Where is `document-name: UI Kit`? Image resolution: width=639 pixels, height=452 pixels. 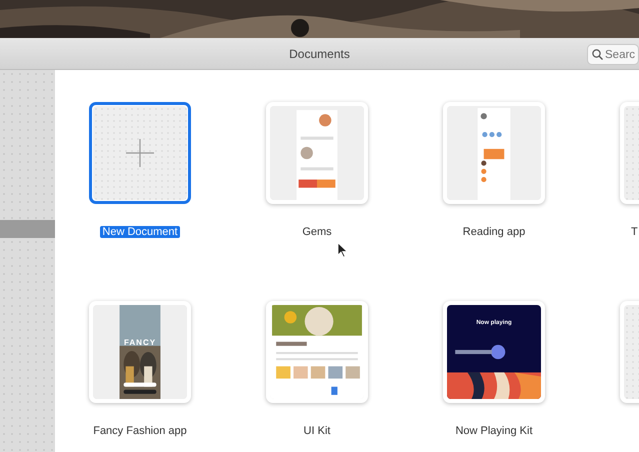 document-name: UI Kit is located at coordinates (317, 431).